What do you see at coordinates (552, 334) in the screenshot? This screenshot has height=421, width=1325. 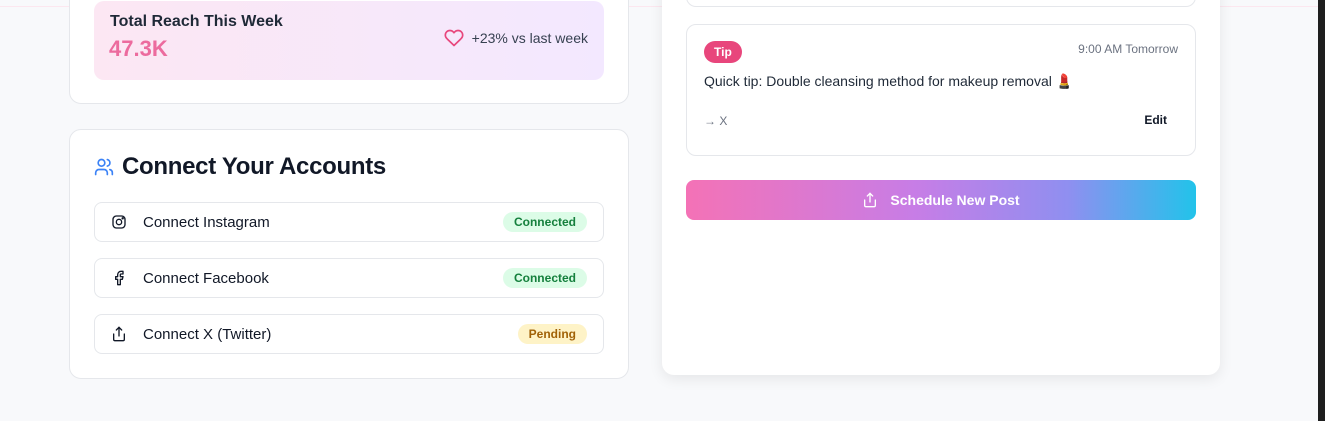 I see `status-badge: Pending` at bounding box center [552, 334].